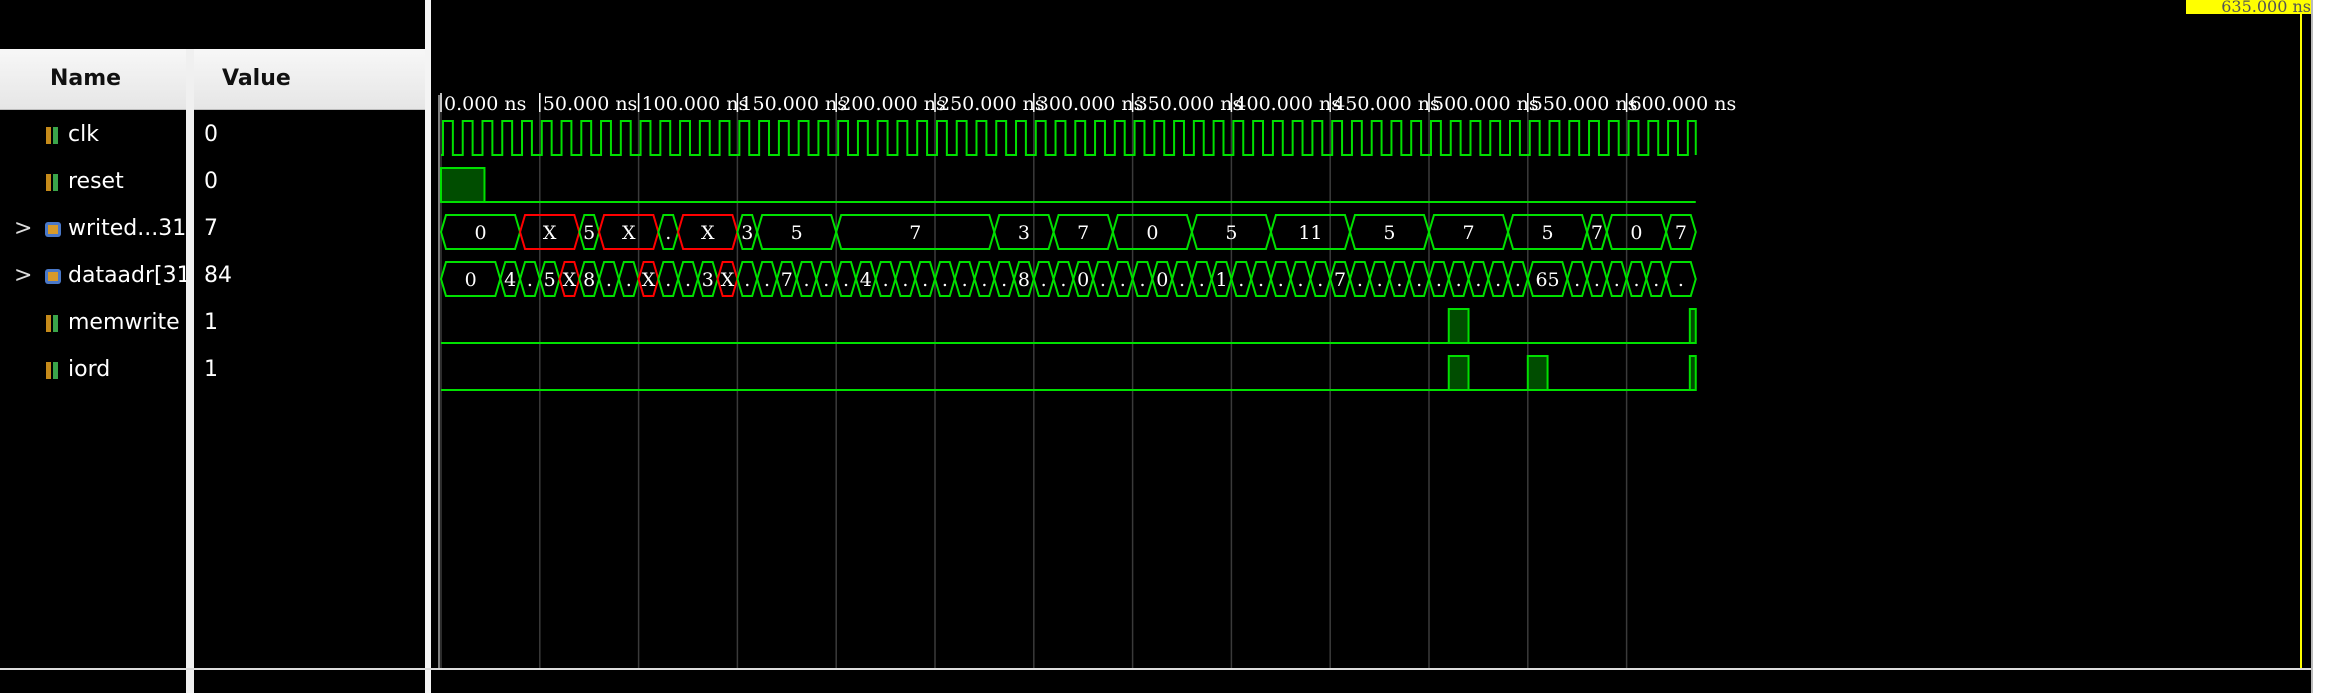  I want to click on time-tick-label: 0.000 ns, so click(485, 104).